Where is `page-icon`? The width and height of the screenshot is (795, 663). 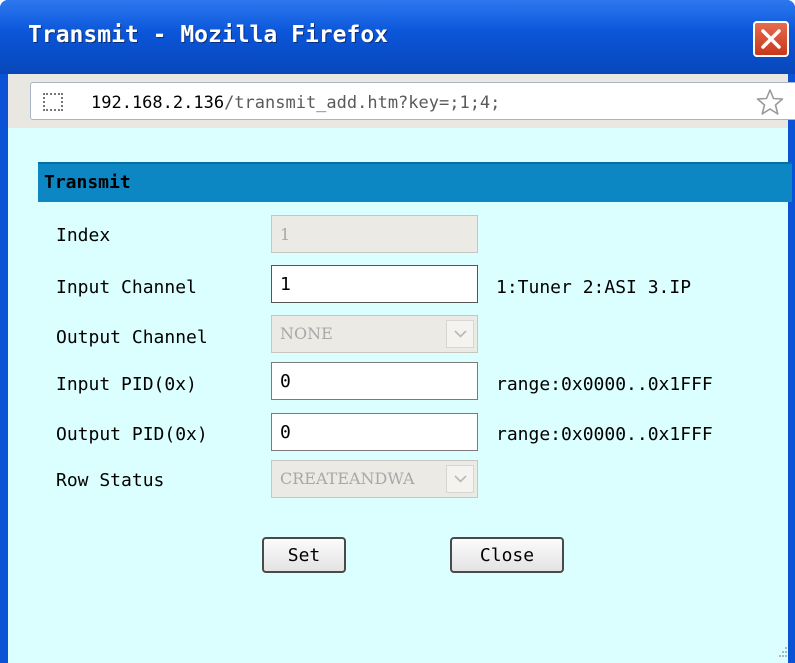
page-icon is located at coordinates (53, 102).